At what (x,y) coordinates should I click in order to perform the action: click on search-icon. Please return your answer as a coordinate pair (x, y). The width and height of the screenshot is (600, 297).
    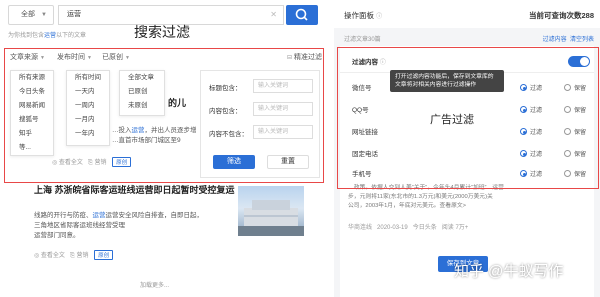
    Looking at the image, I should click on (301, 14).